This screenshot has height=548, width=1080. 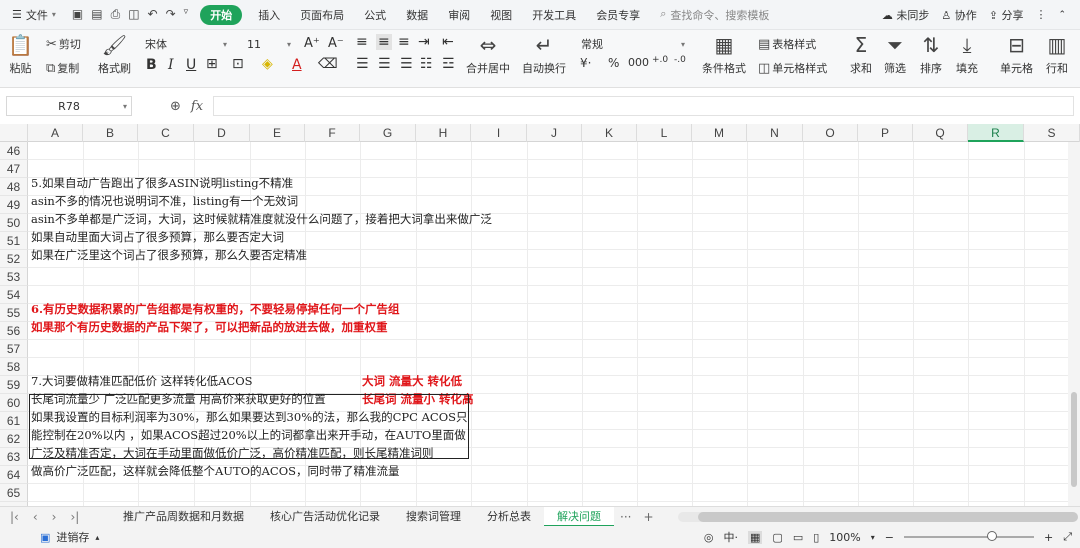 I want to click on language-icon: 中·, so click(x=731, y=537).